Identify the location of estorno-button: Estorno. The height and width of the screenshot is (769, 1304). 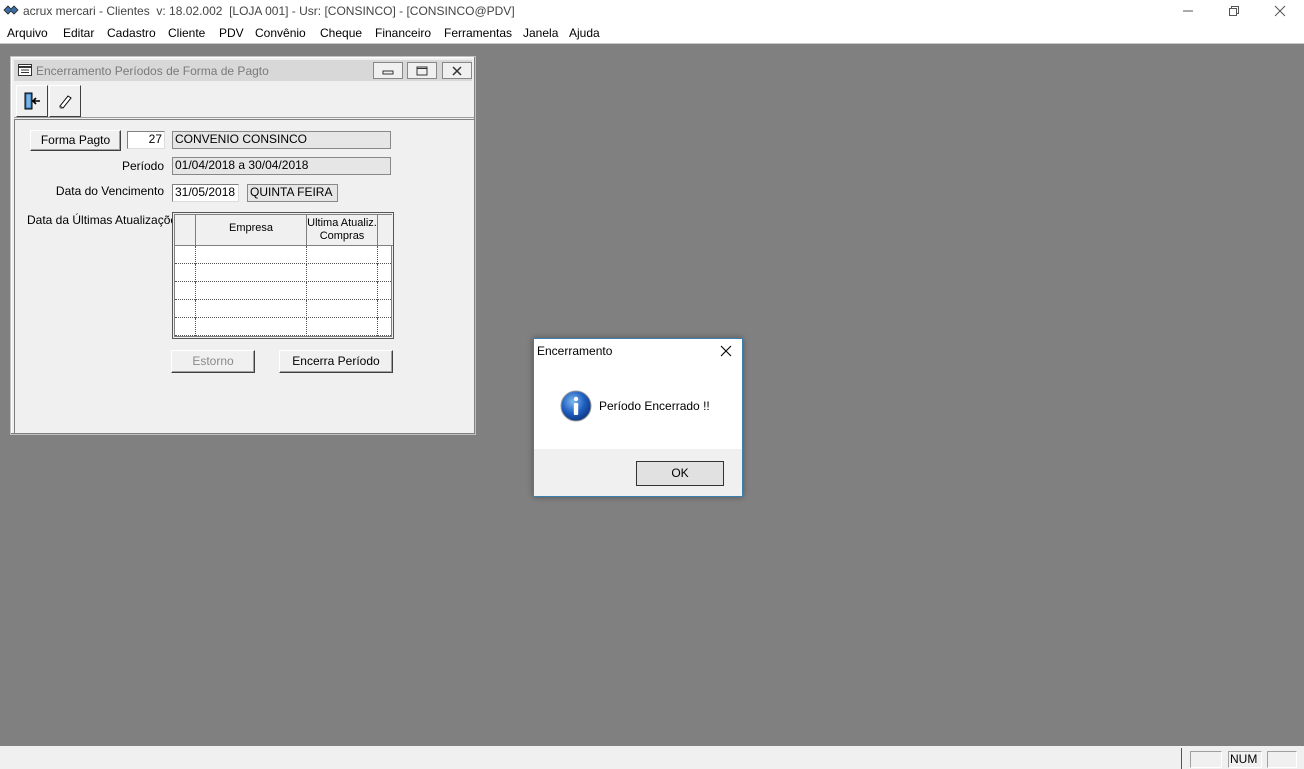
(213, 361).